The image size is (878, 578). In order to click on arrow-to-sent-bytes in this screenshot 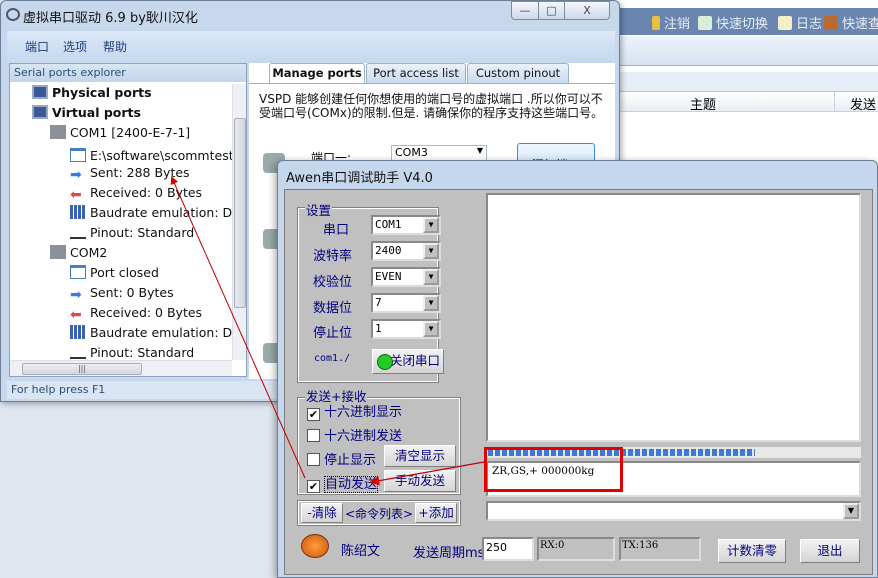, I will do `click(238, 327)`.